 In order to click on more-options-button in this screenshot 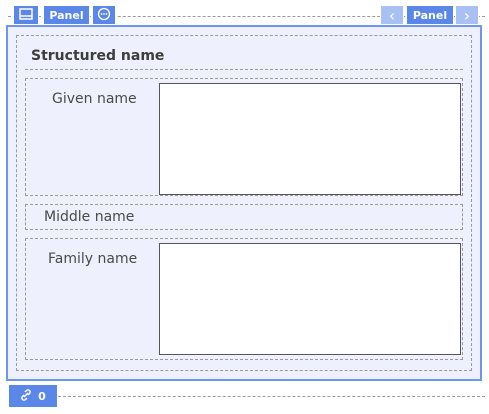, I will do `click(104, 15)`.